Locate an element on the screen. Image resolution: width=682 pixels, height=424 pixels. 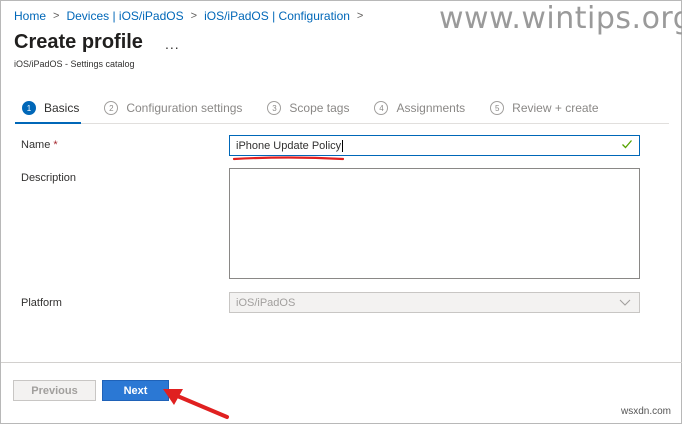
step-number: 1 is located at coordinates (29, 108).